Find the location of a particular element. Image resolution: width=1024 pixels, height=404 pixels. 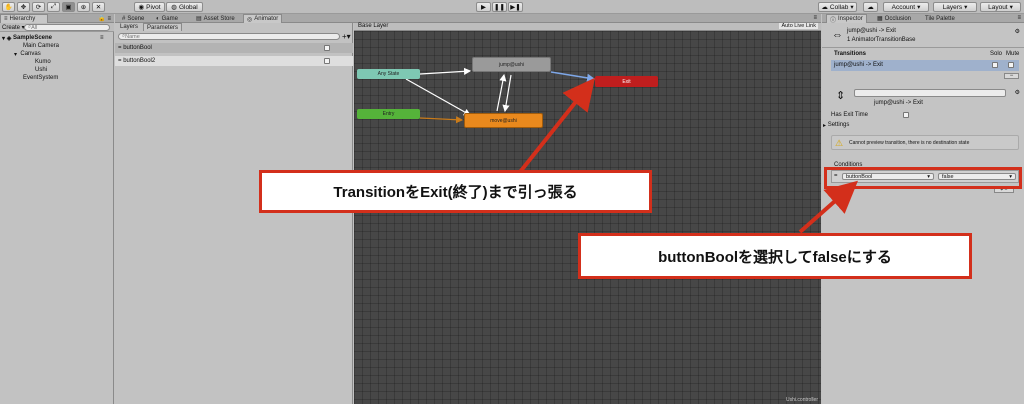

pause-button: ❚❚ is located at coordinates (499, 7).